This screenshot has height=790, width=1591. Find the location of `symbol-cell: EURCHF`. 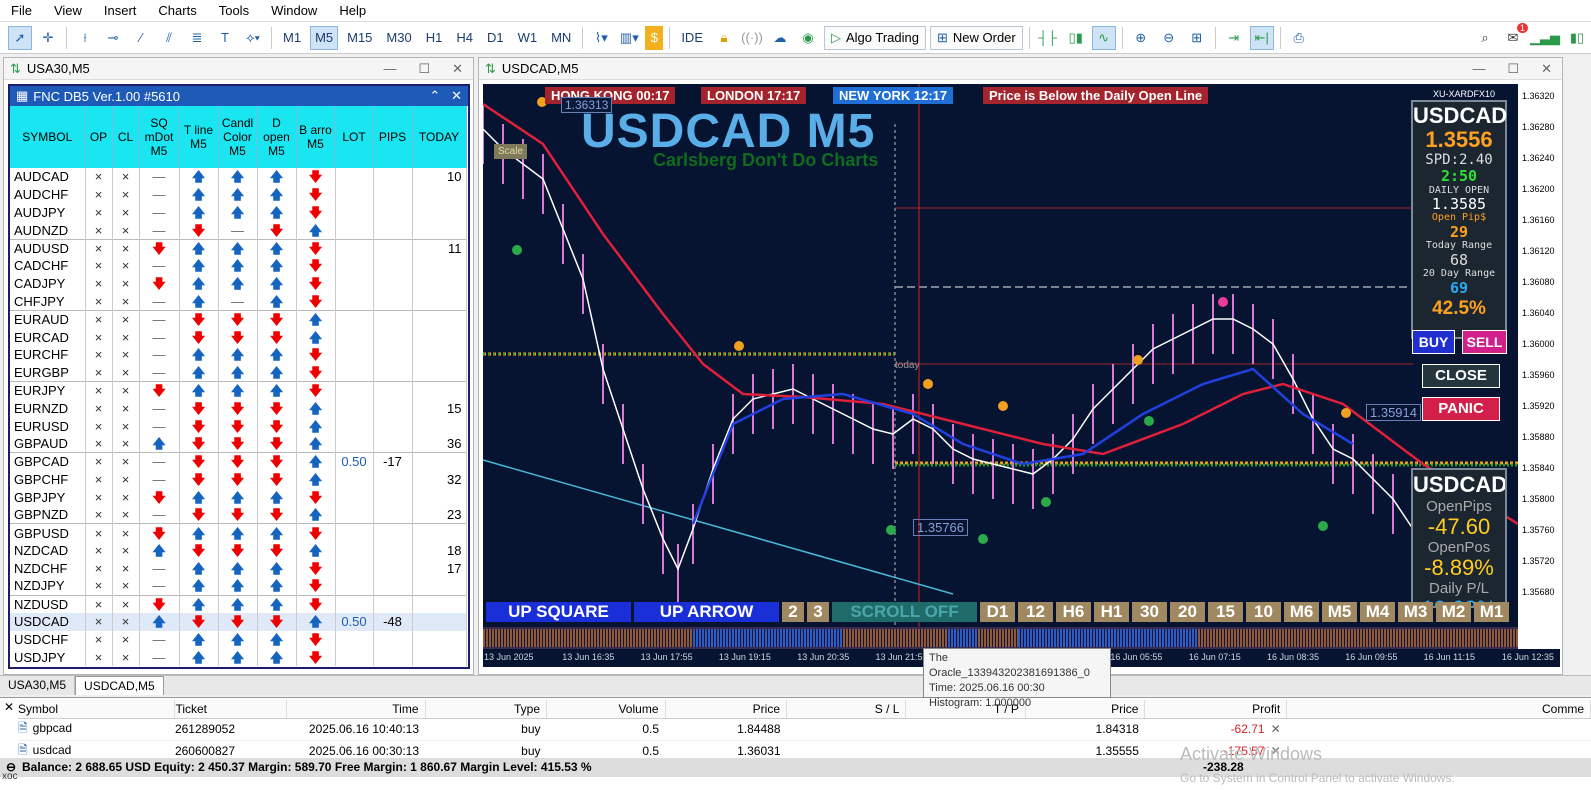

symbol-cell: EURCHF is located at coordinates (48, 354).